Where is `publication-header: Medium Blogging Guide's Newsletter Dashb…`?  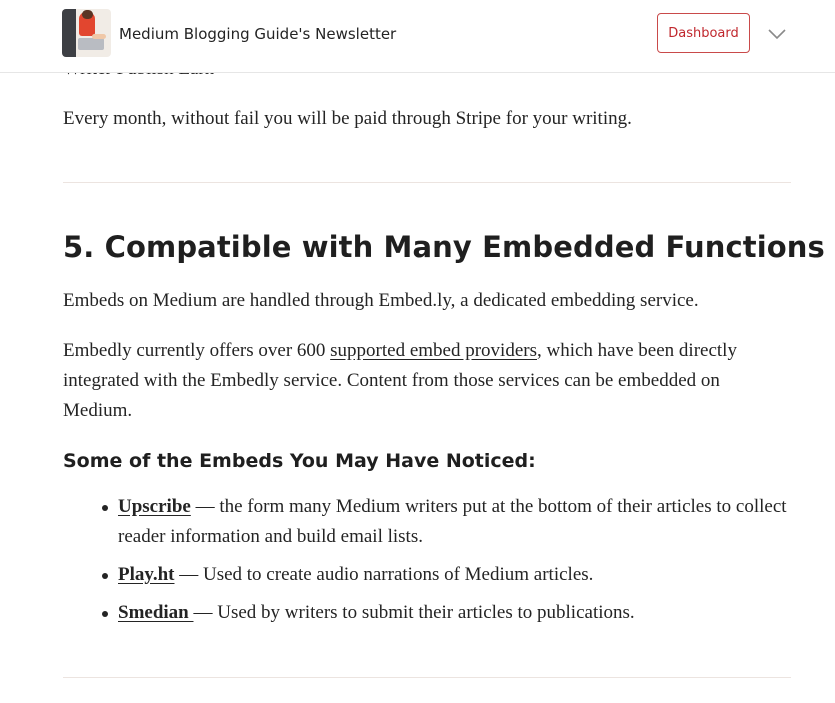 publication-header: Medium Blogging Guide's Newsletter Dashb… is located at coordinates (417, 36).